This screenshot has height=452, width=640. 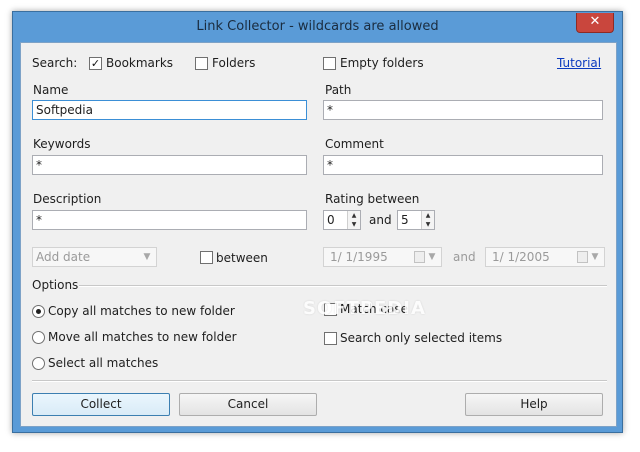 What do you see at coordinates (579, 63) in the screenshot?
I see `tutorial-link: Tutorial` at bounding box center [579, 63].